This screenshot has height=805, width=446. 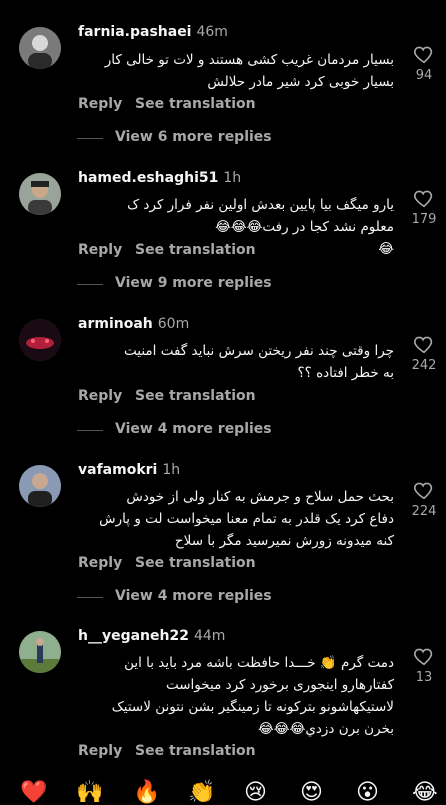 I want to click on like-count: 224, so click(x=424, y=511).